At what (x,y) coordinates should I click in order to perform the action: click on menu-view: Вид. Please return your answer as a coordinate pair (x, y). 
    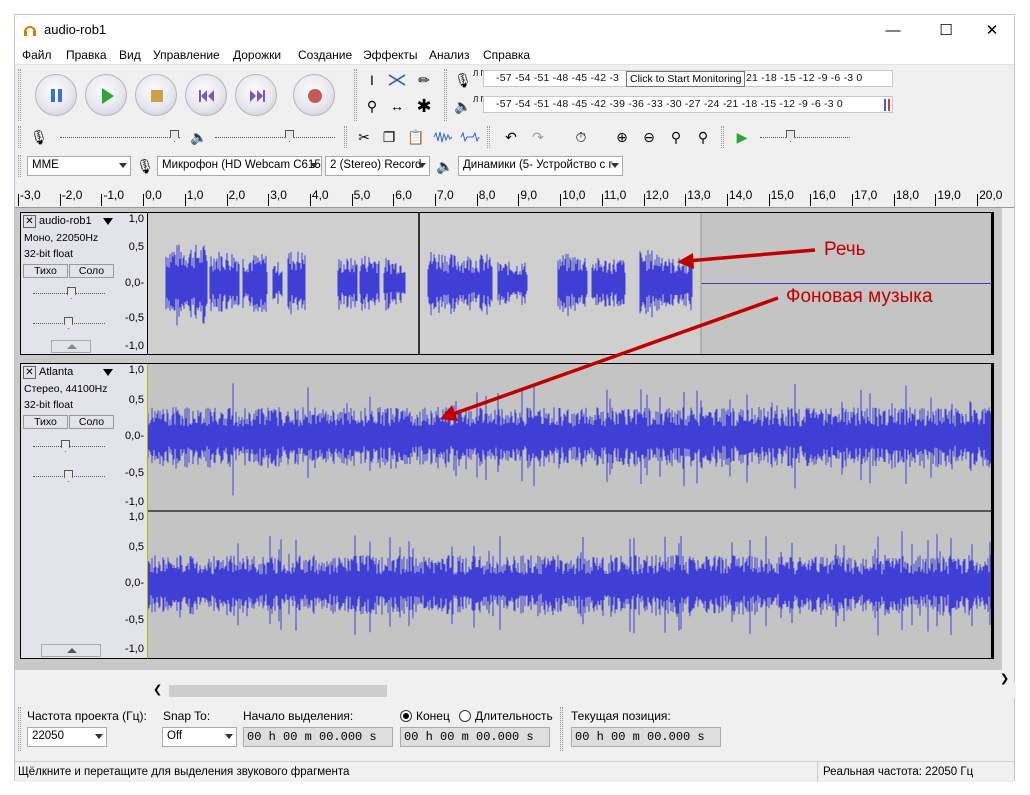
    Looking at the image, I should click on (130, 55).